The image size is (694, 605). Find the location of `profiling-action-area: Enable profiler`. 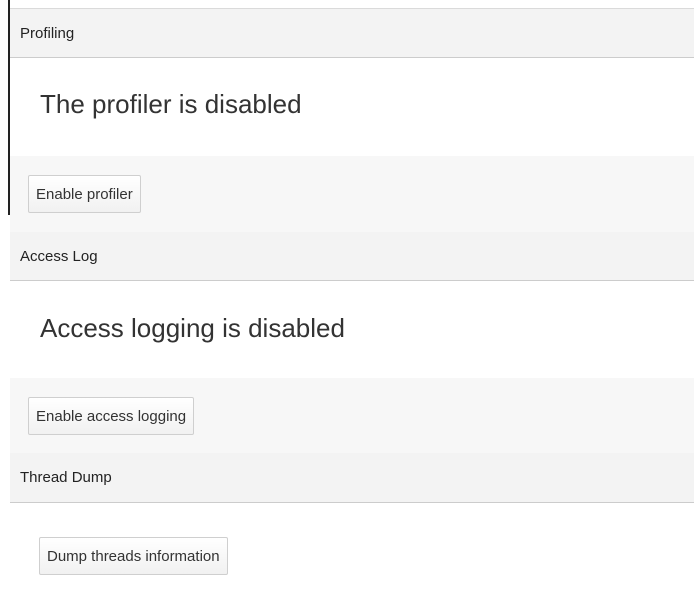

profiling-action-area: Enable profiler is located at coordinates (352, 194).